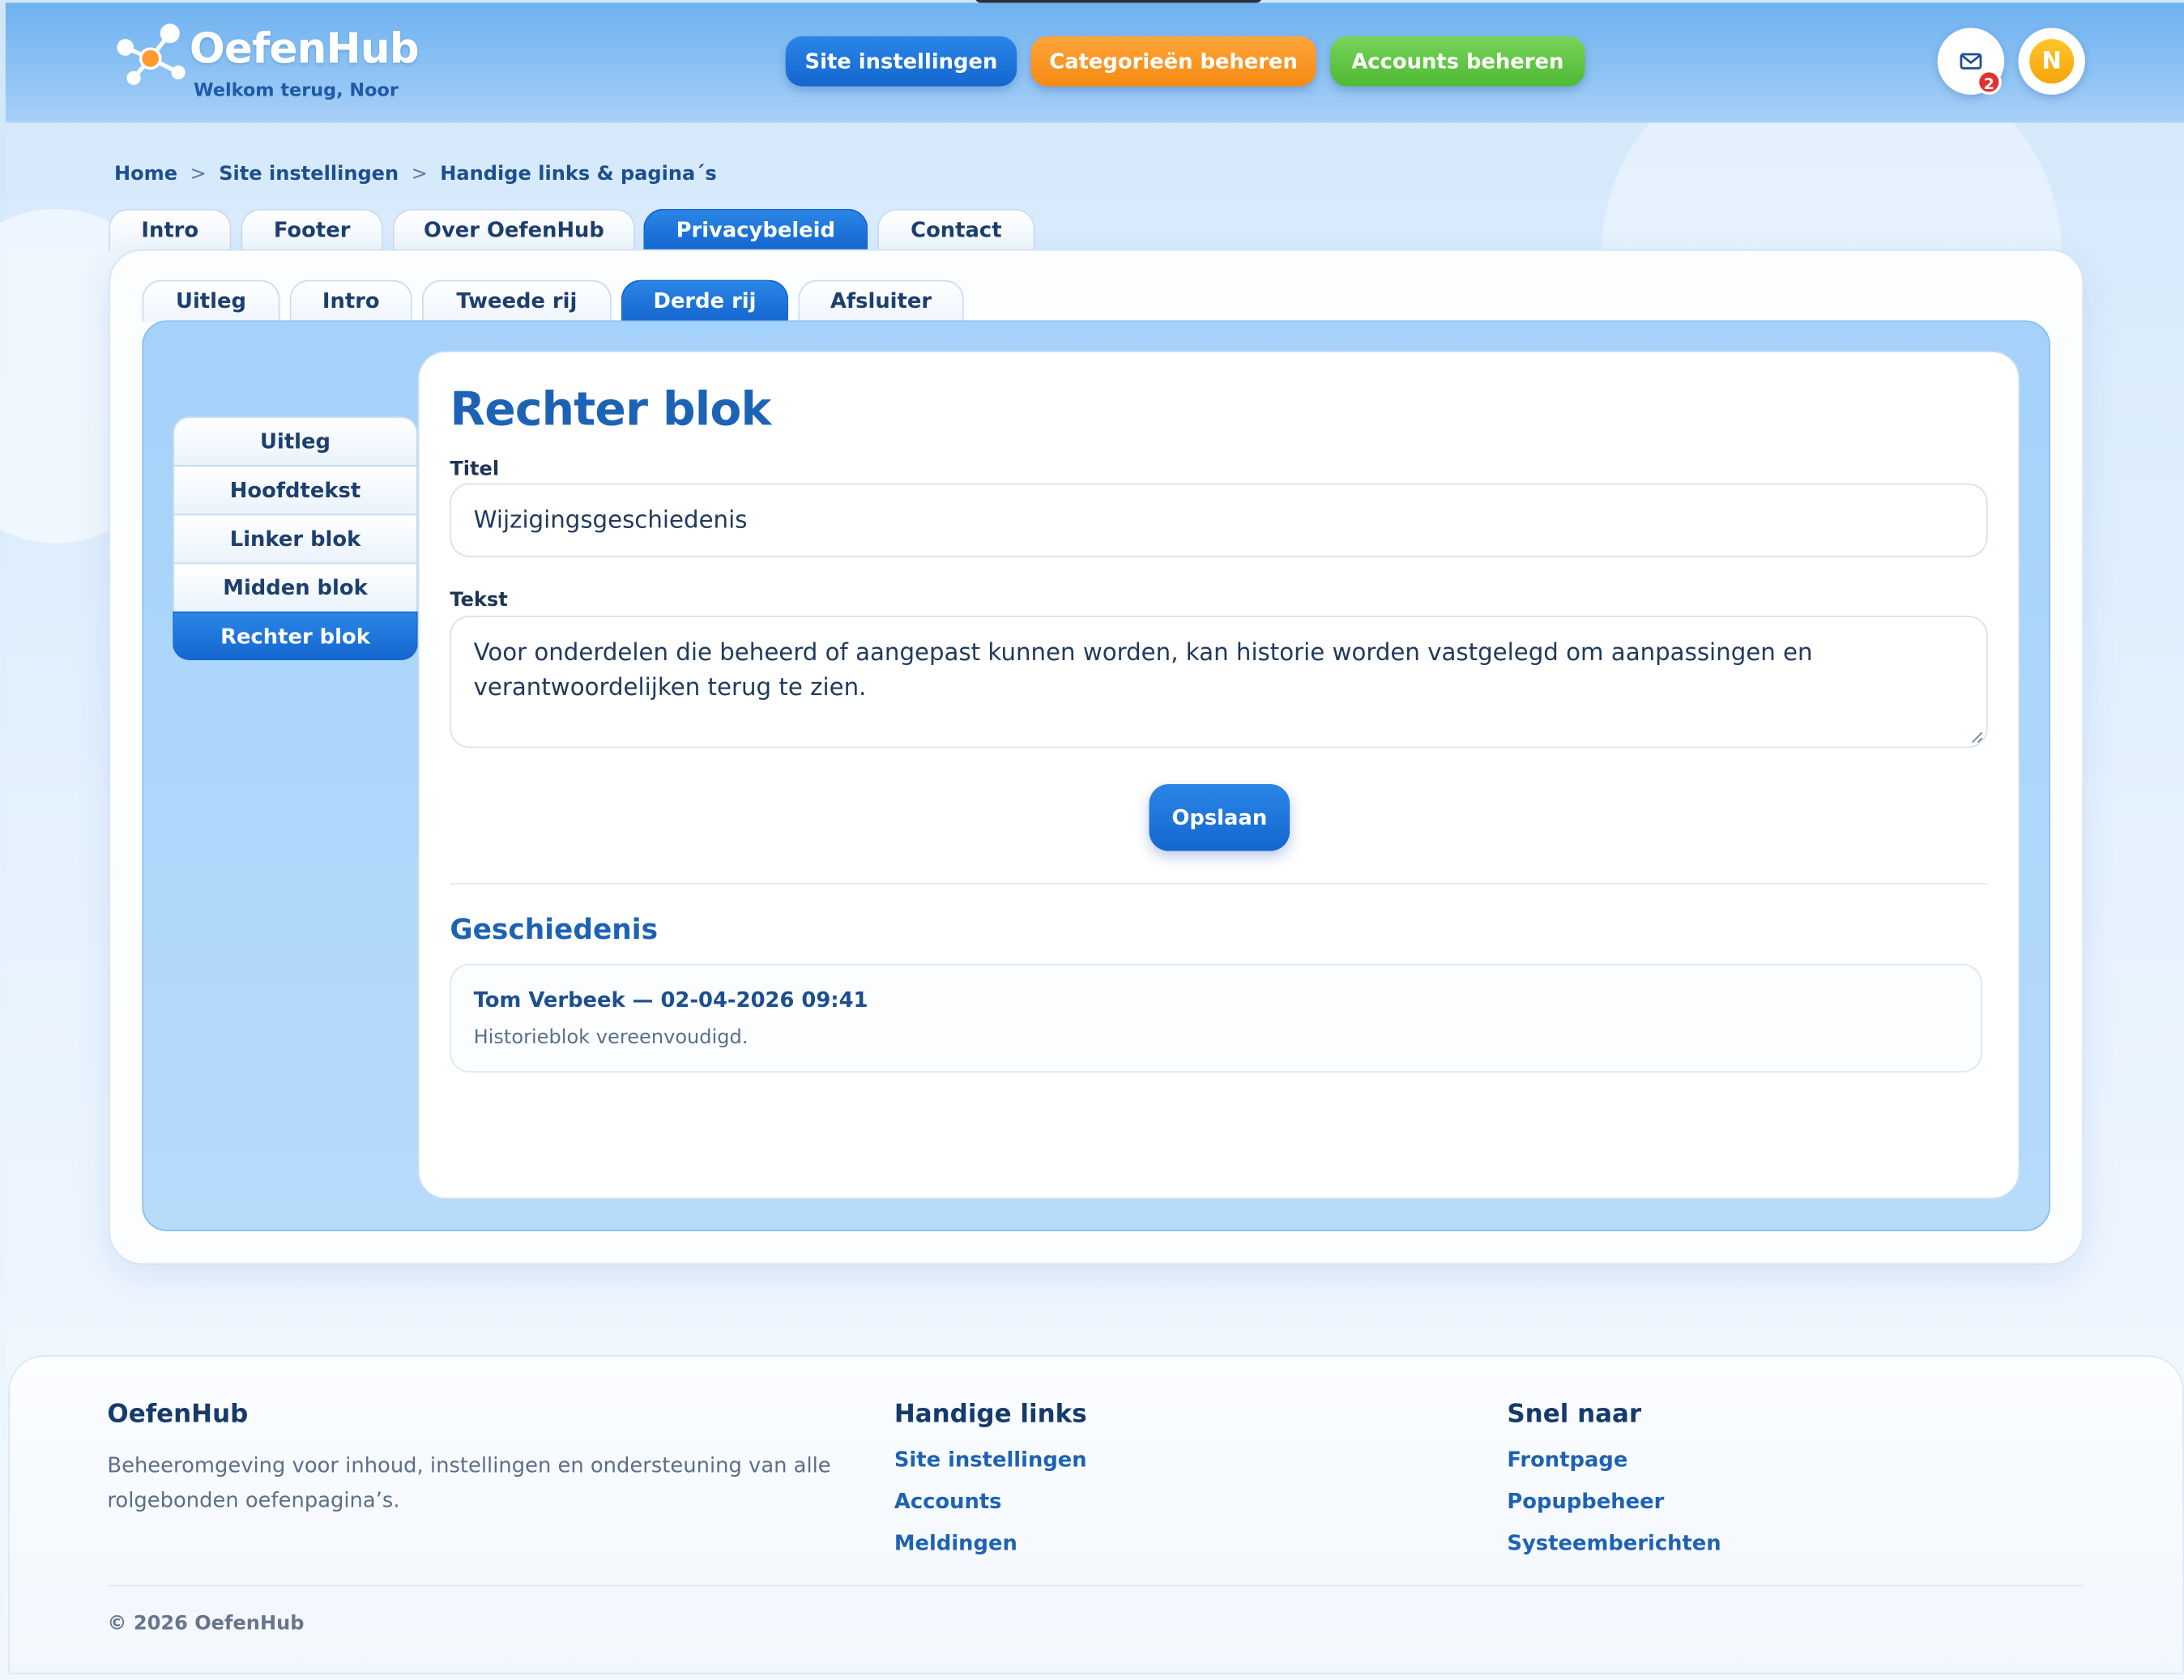 The width and height of the screenshot is (2184, 1680). What do you see at coordinates (1977, 737) in the screenshot?
I see `resize-grip-icon` at bounding box center [1977, 737].